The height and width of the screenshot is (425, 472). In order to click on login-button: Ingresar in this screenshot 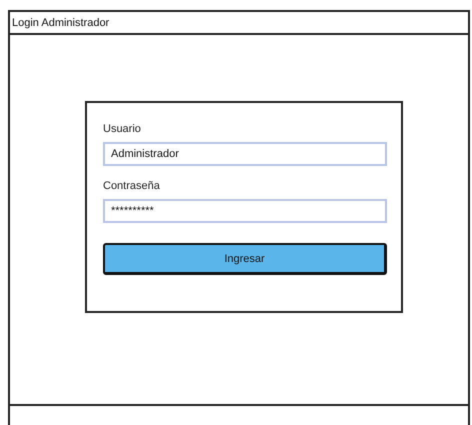, I will do `click(245, 259)`.